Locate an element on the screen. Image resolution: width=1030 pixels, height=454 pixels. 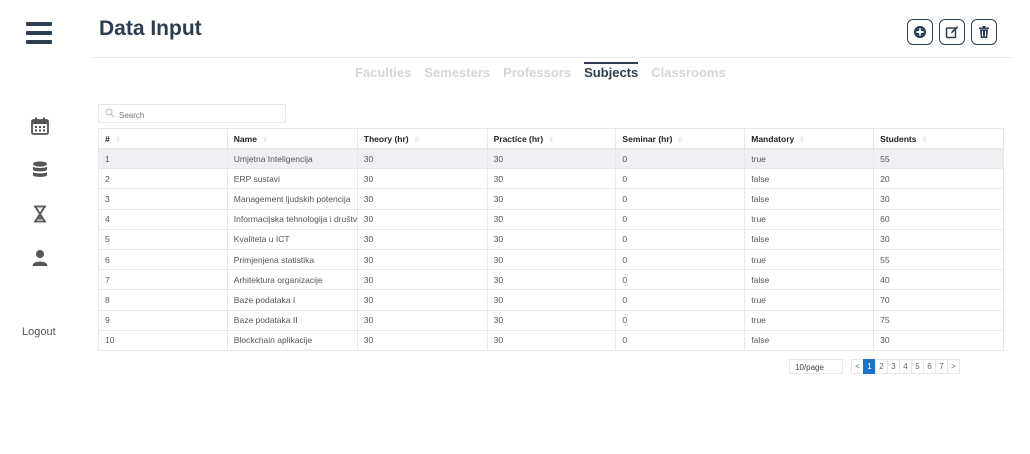
cell-name: Baze podataka II is located at coordinates (292, 320).